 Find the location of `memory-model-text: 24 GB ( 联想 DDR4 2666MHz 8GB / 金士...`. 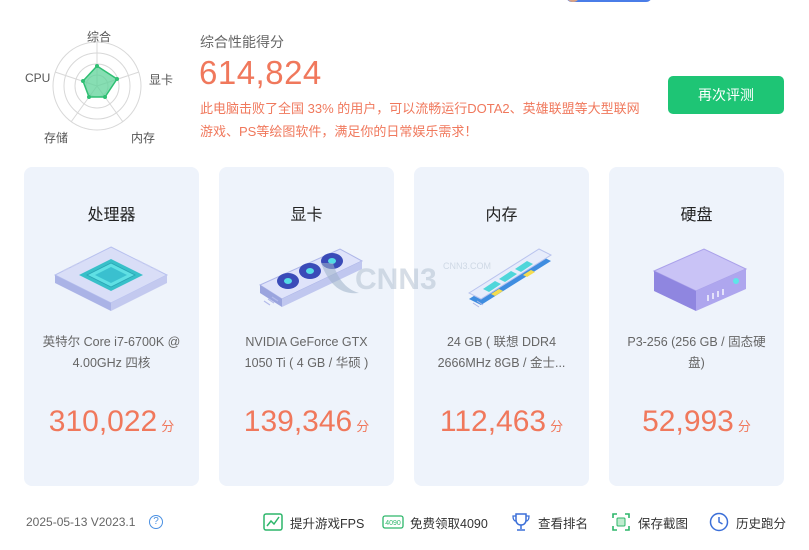

memory-model-text: 24 GB ( 联想 DDR4 2666MHz 8GB / 金士... is located at coordinates (501, 352).